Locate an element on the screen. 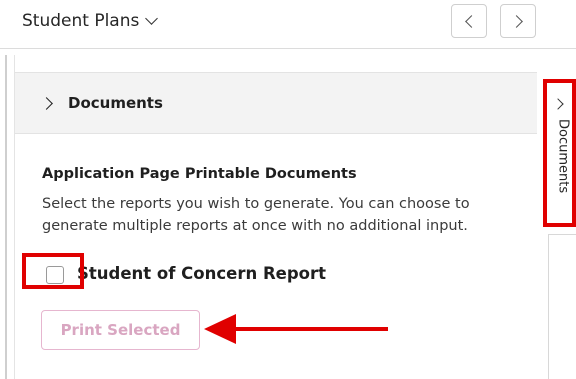 The image size is (576, 379). header-title: Student Plans is located at coordinates (81, 21).